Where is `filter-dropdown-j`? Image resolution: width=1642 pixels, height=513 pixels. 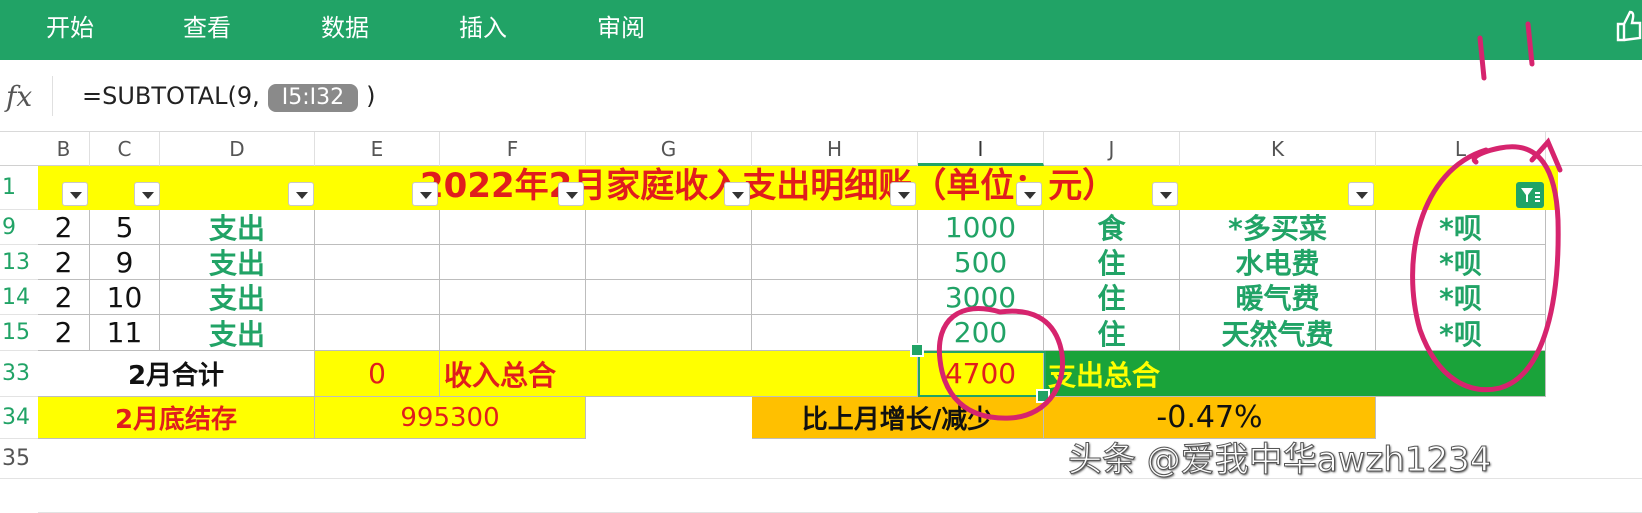 filter-dropdown-j is located at coordinates (1165, 194).